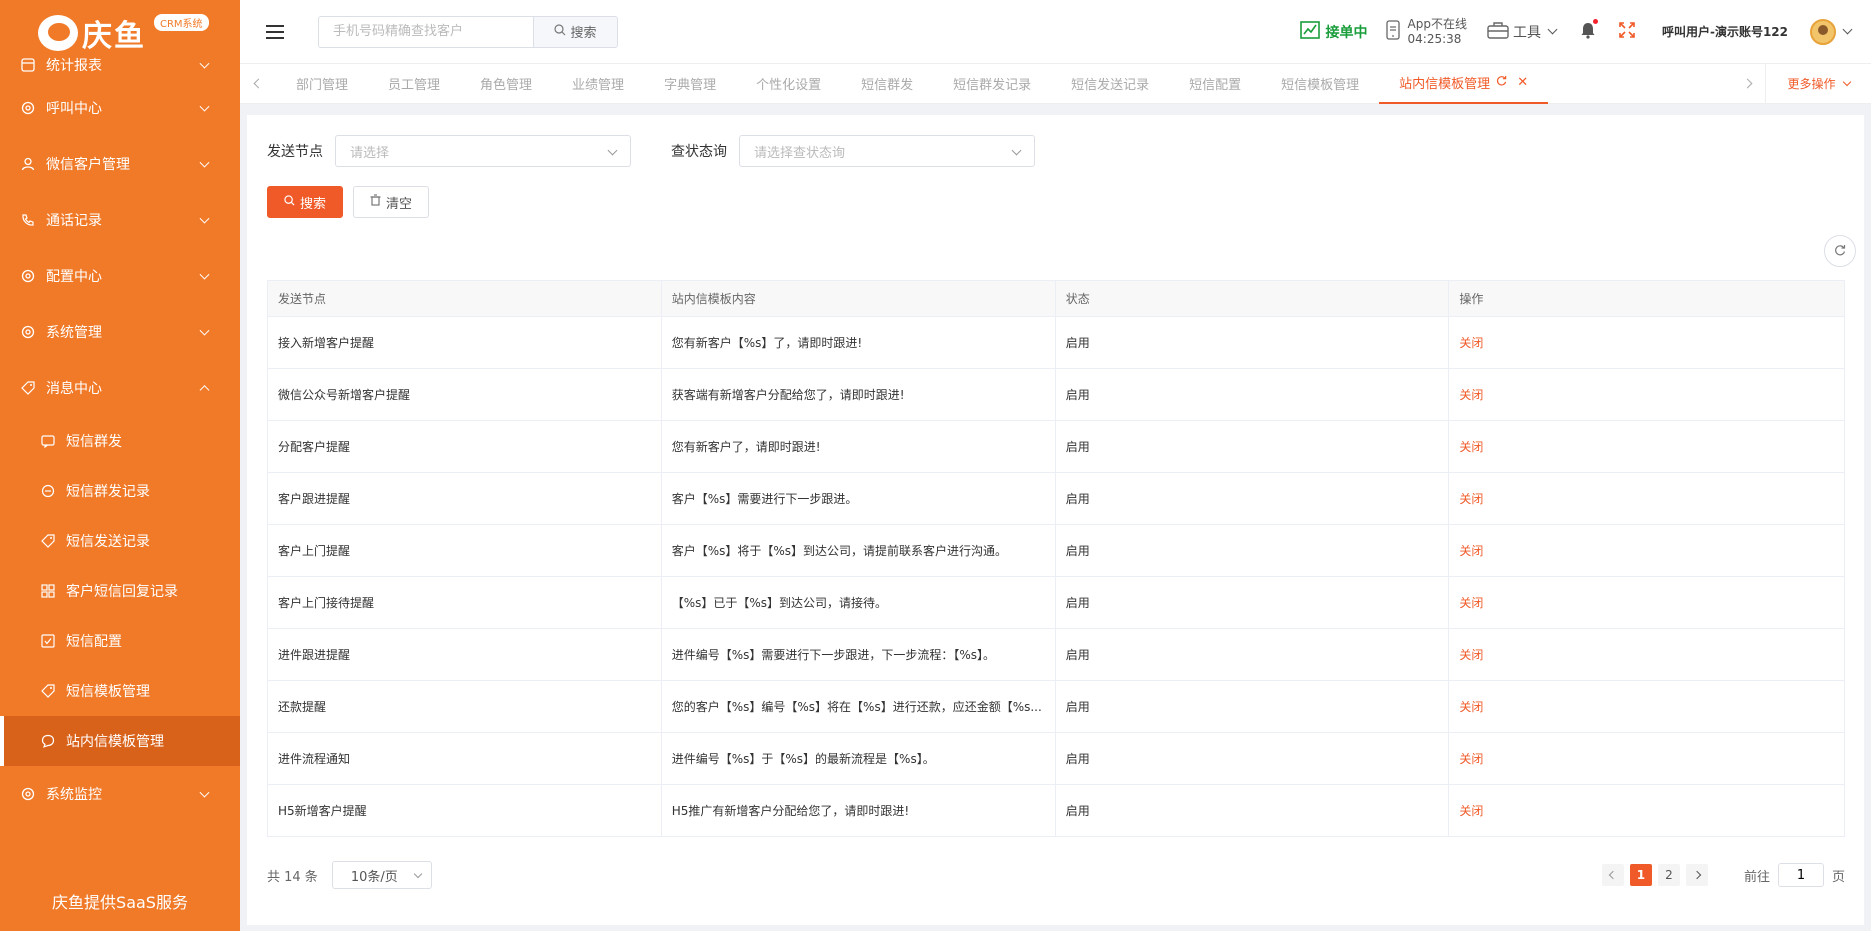 The image size is (1871, 931). I want to click on tab-role: 角色管理, so click(506, 84).